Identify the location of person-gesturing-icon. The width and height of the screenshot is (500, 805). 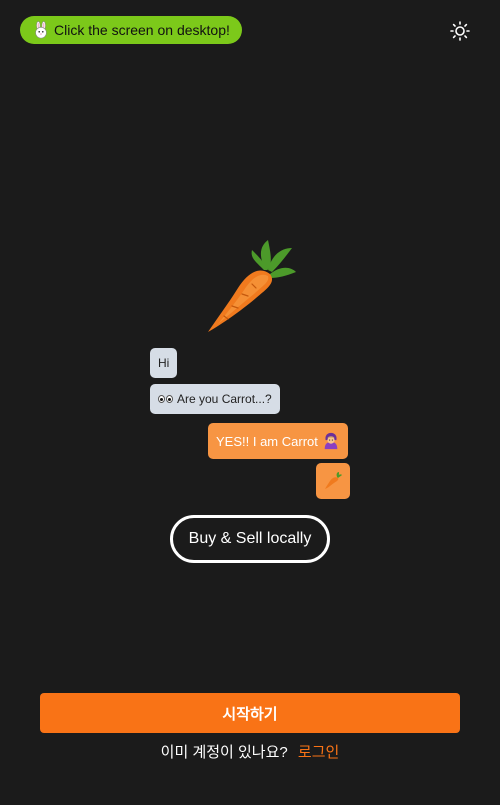
(331, 441).